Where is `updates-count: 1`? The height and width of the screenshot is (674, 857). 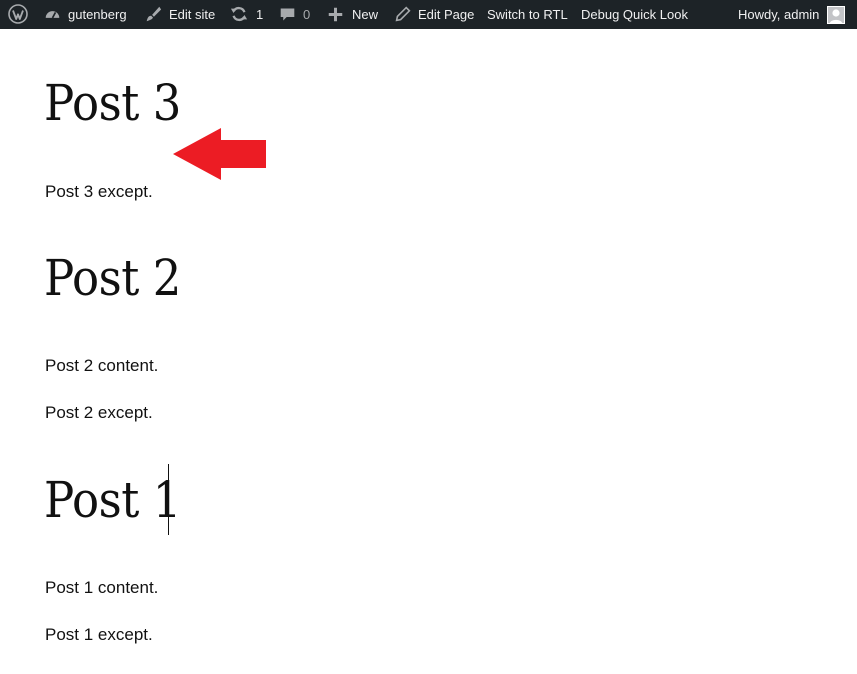 updates-count: 1 is located at coordinates (260, 14).